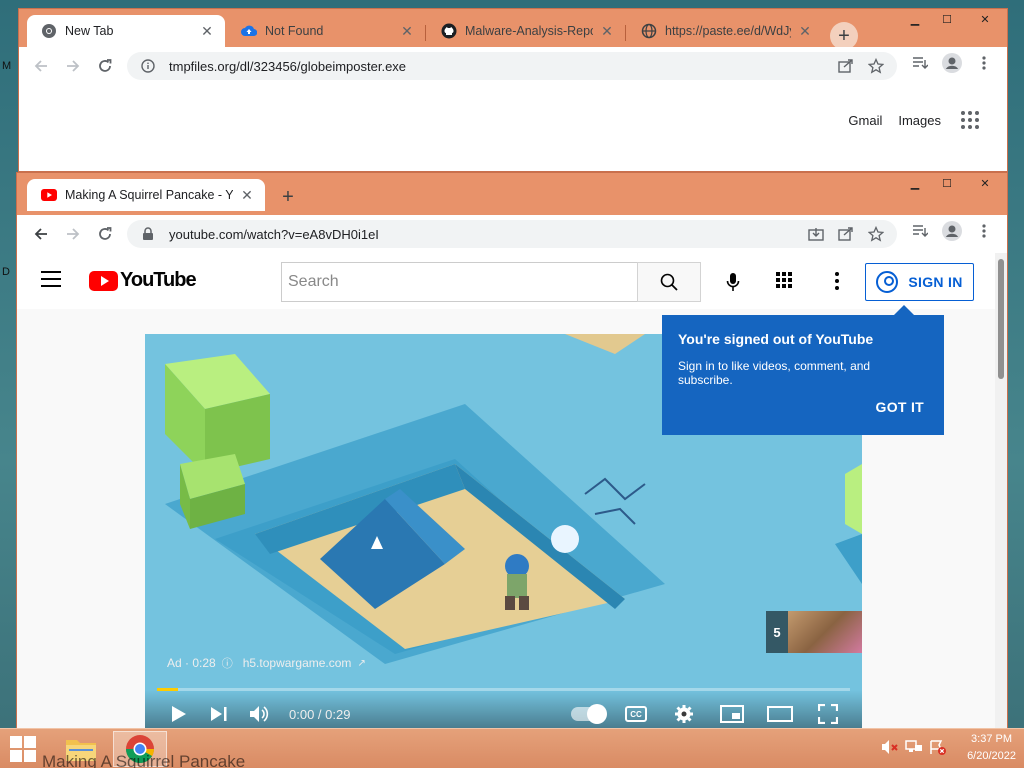  Describe the element at coordinates (948, 748) in the screenshot. I see `system-tray: 3:37 PM 6/20/2022` at that location.